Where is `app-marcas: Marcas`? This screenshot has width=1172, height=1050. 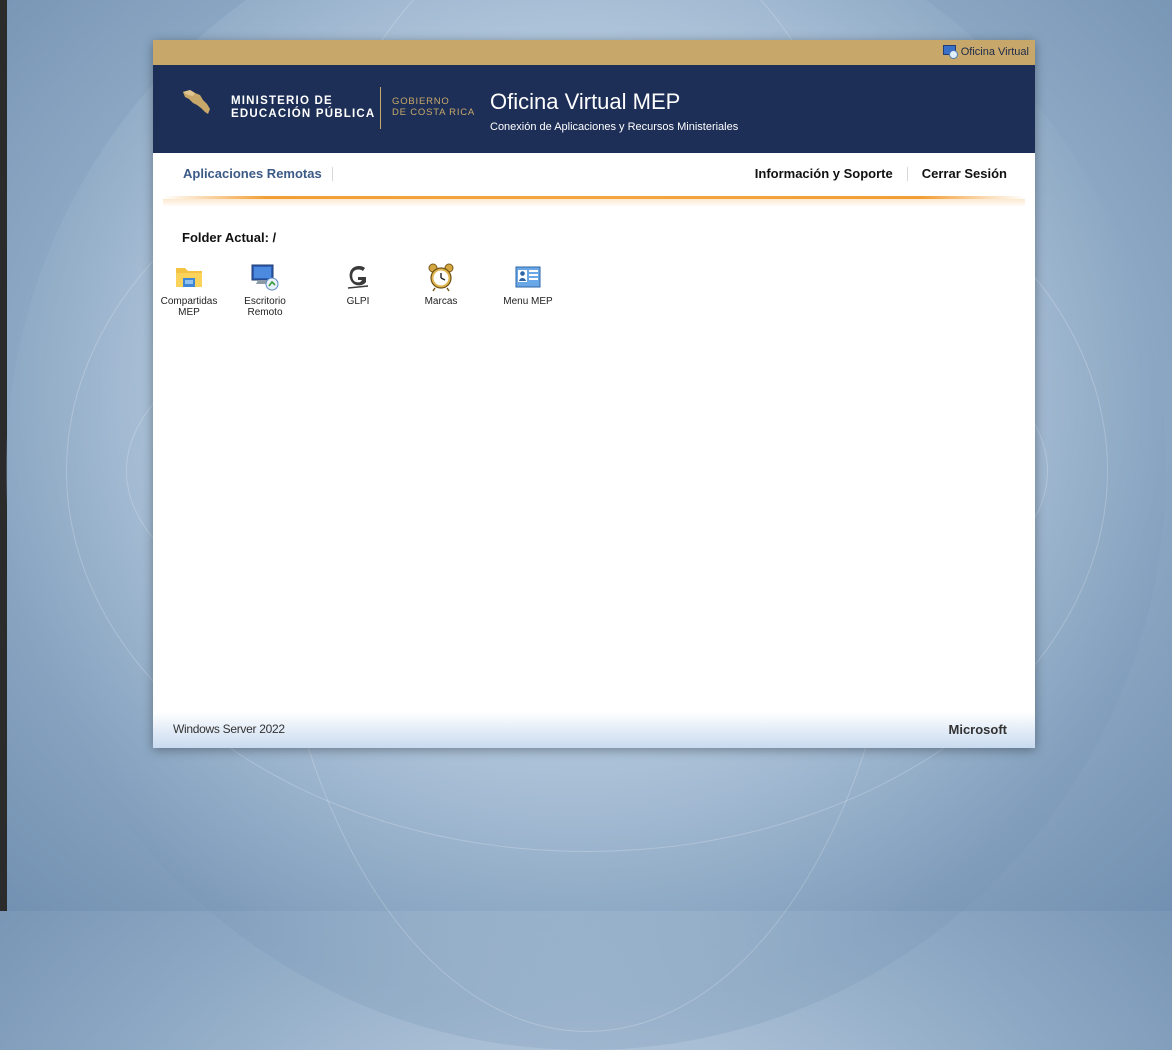
app-marcas: Marcas is located at coordinates (441, 284).